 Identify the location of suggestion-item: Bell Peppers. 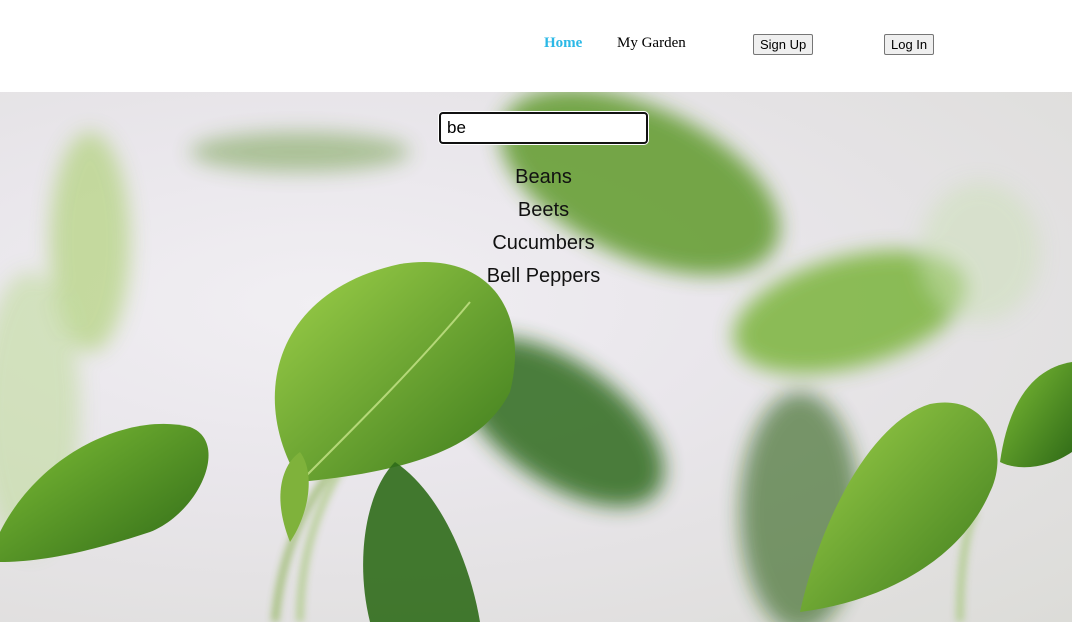
(543, 276).